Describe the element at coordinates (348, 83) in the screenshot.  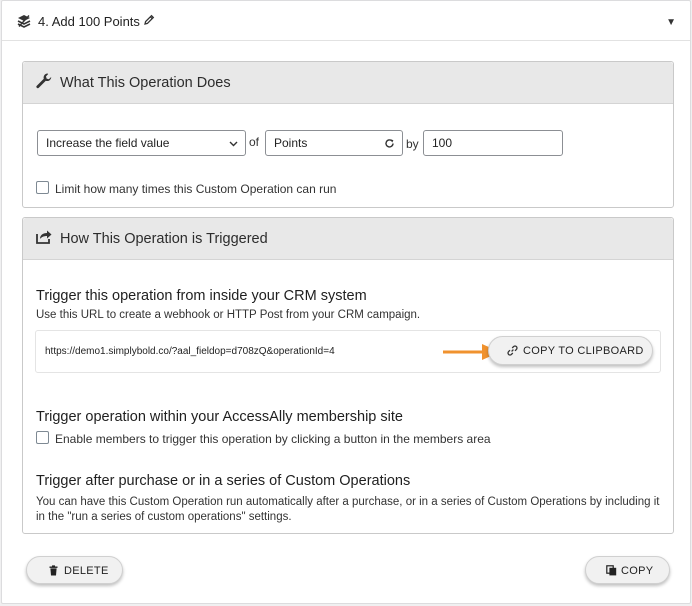
I see `what-panel-header: What This Operation Does` at that location.